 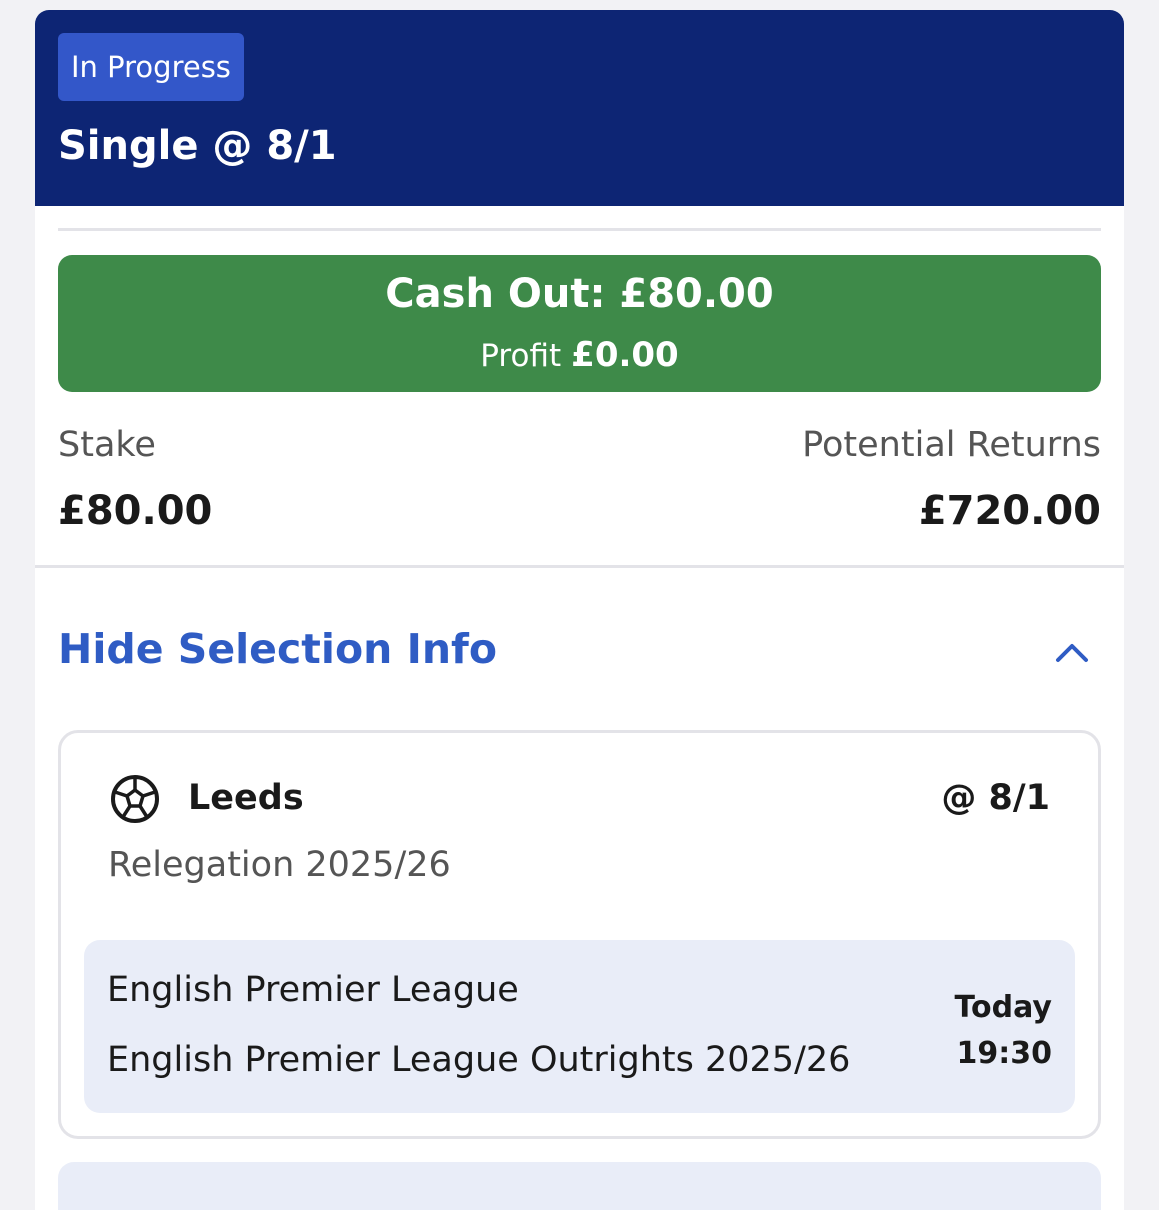 What do you see at coordinates (313, 990) in the screenshot?
I see `event-league: English Premier League` at bounding box center [313, 990].